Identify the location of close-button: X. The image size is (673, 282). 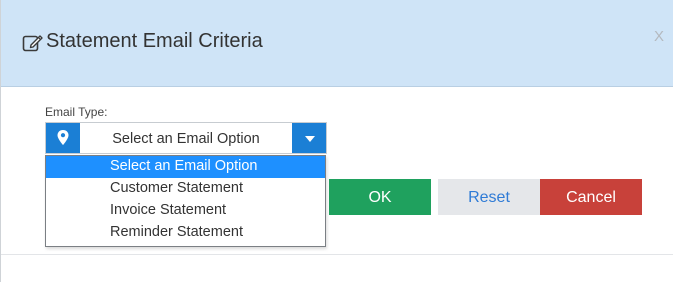
(659, 36).